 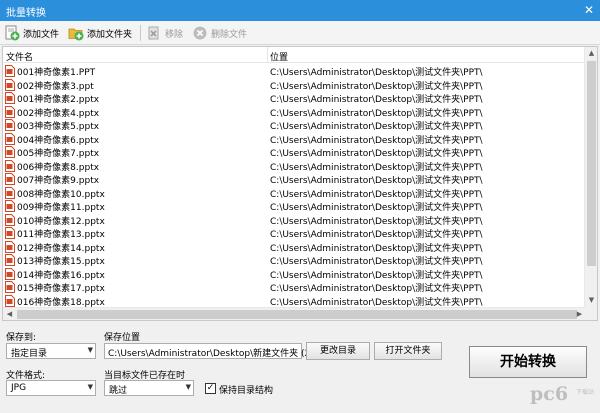 What do you see at coordinates (90, 387) in the screenshot?
I see `chevron-down-icon: ▼` at bounding box center [90, 387].